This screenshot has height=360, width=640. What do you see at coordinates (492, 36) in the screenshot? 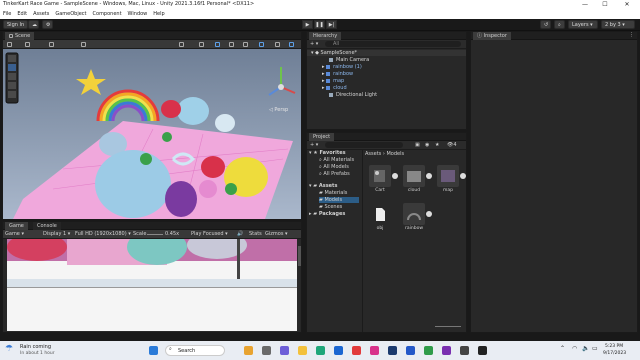
I see `tab-inspector: ⓘ Inspector` at bounding box center [492, 36].